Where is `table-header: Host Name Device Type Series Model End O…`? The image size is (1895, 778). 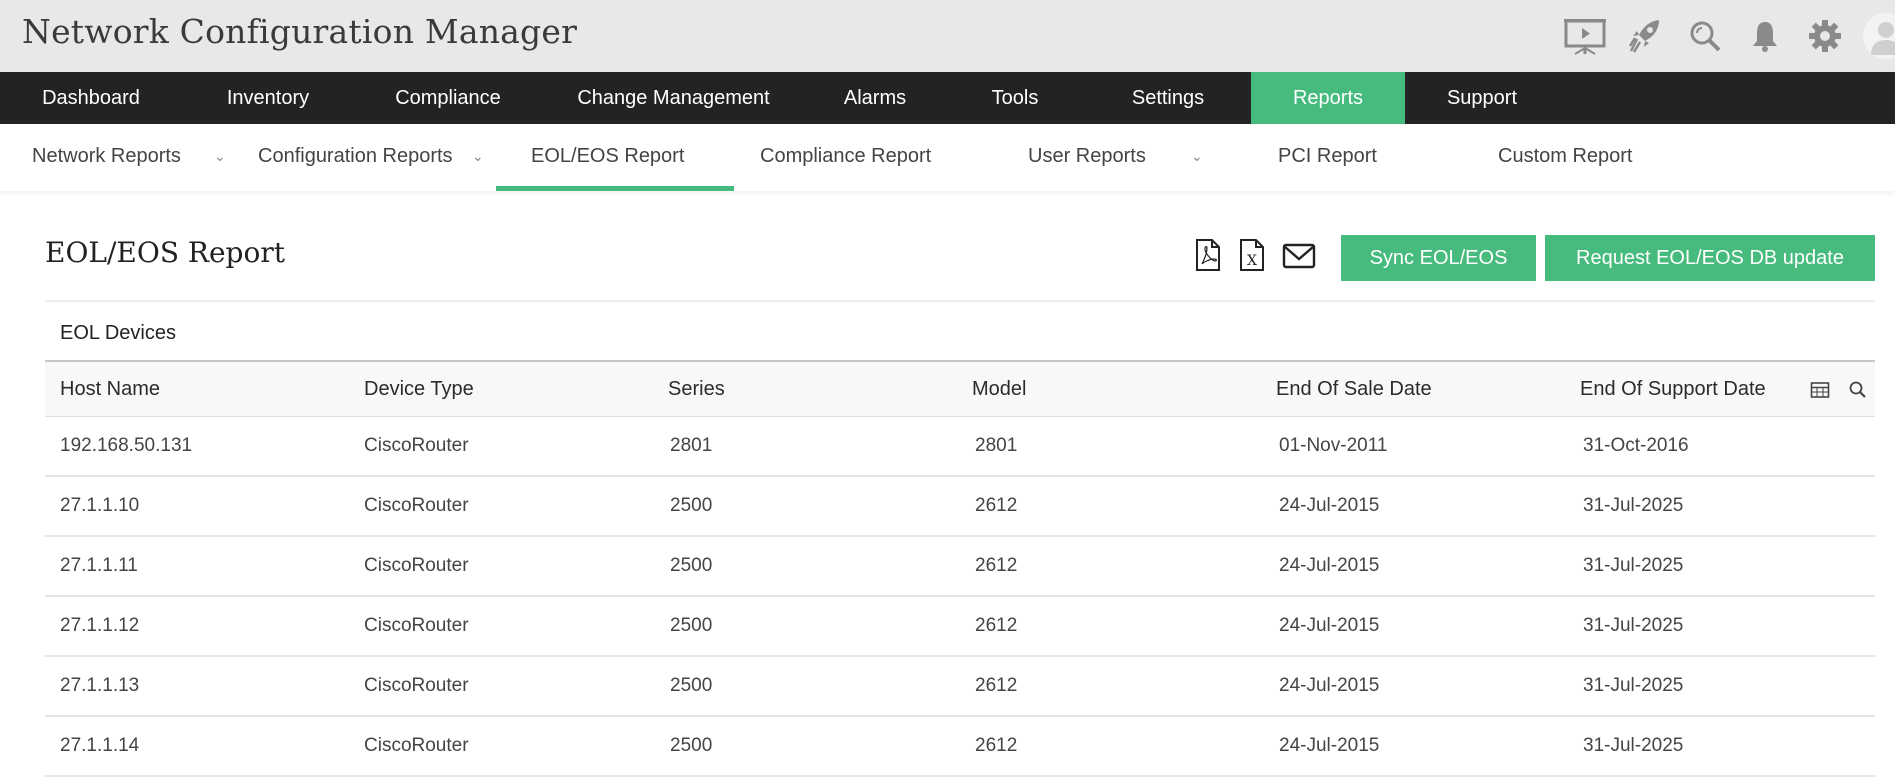
table-header: Host Name Device Type Series Model End O… is located at coordinates (960, 388).